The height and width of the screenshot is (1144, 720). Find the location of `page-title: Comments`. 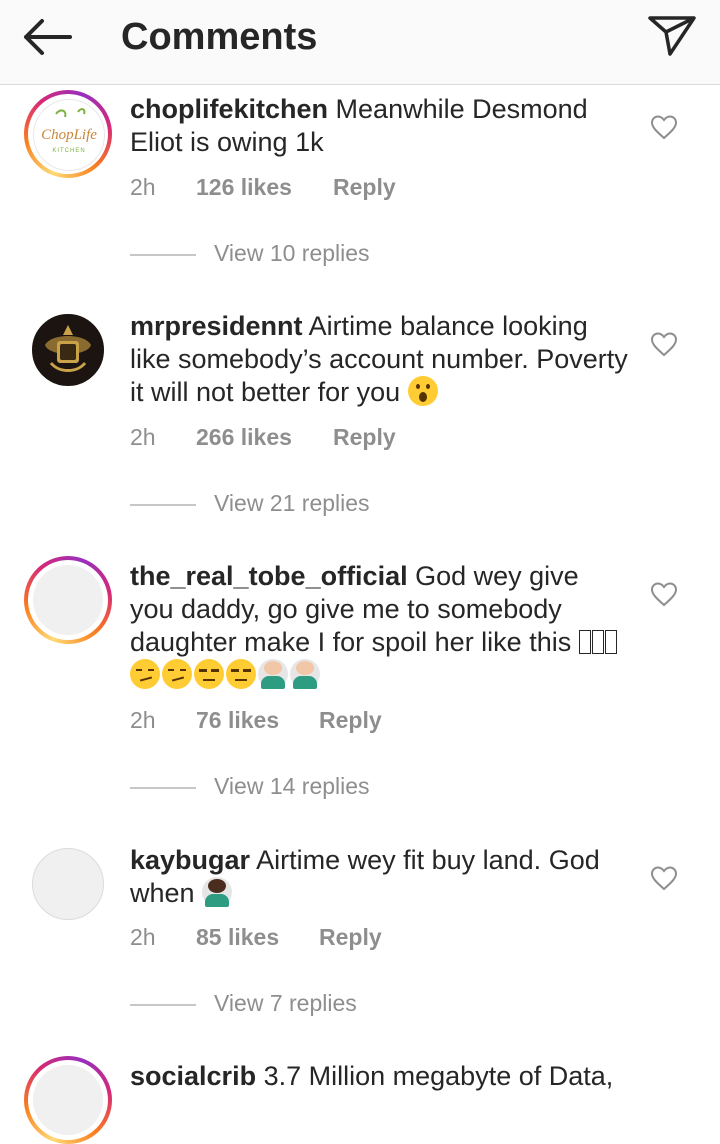

page-title: Comments is located at coordinates (219, 37).